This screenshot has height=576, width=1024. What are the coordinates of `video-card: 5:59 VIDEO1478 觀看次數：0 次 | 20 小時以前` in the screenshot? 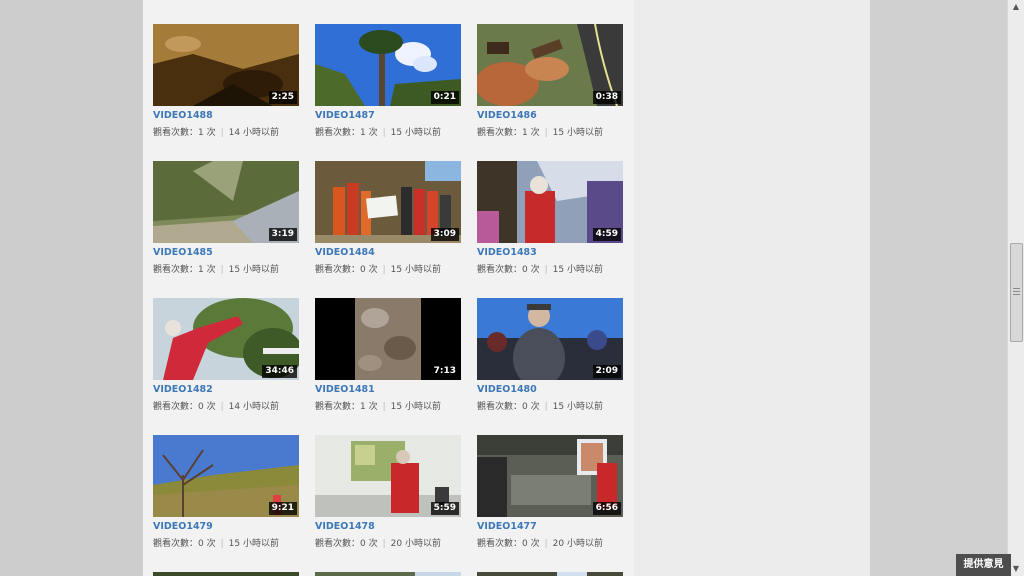 It's located at (389, 497).